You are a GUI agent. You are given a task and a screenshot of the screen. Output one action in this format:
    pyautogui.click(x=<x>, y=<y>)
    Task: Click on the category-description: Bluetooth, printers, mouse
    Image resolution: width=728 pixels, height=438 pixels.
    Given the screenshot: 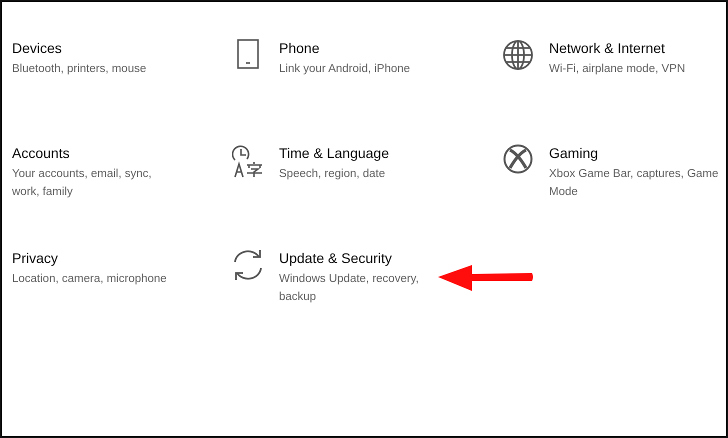 What is the action you would take?
    pyautogui.click(x=80, y=69)
    